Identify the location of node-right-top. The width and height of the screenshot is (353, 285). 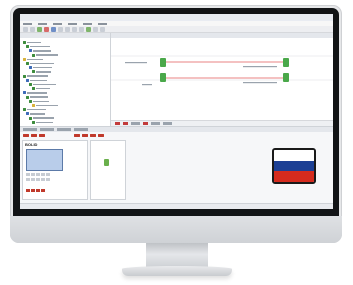
(286, 62).